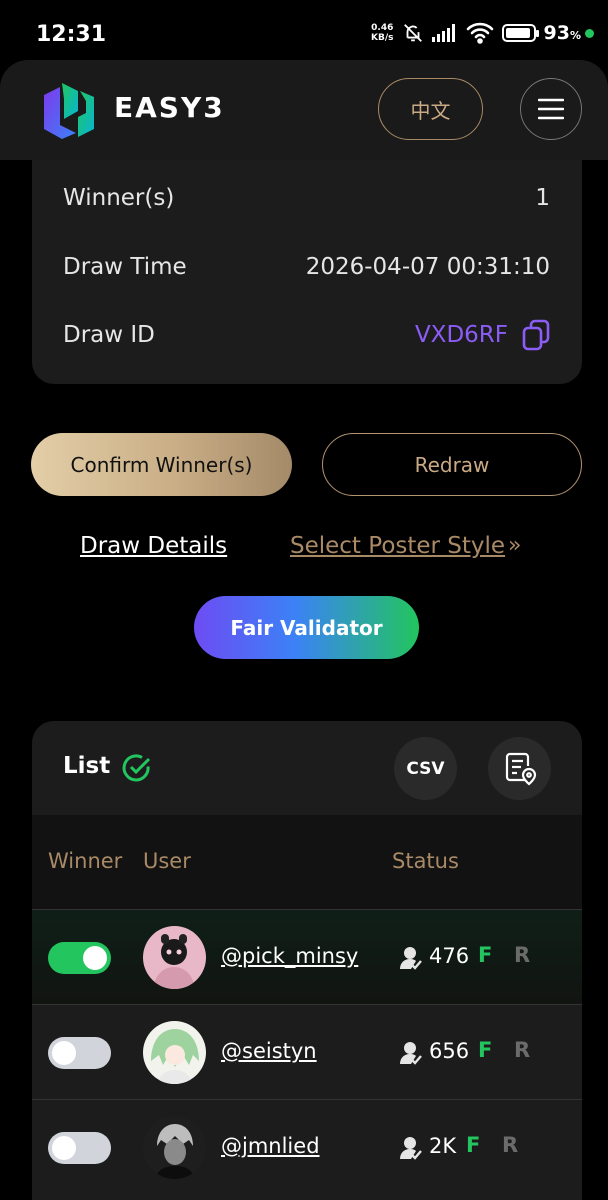 The width and height of the screenshot is (608, 1200). I want to click on easy3-logo, so click(69, 110).